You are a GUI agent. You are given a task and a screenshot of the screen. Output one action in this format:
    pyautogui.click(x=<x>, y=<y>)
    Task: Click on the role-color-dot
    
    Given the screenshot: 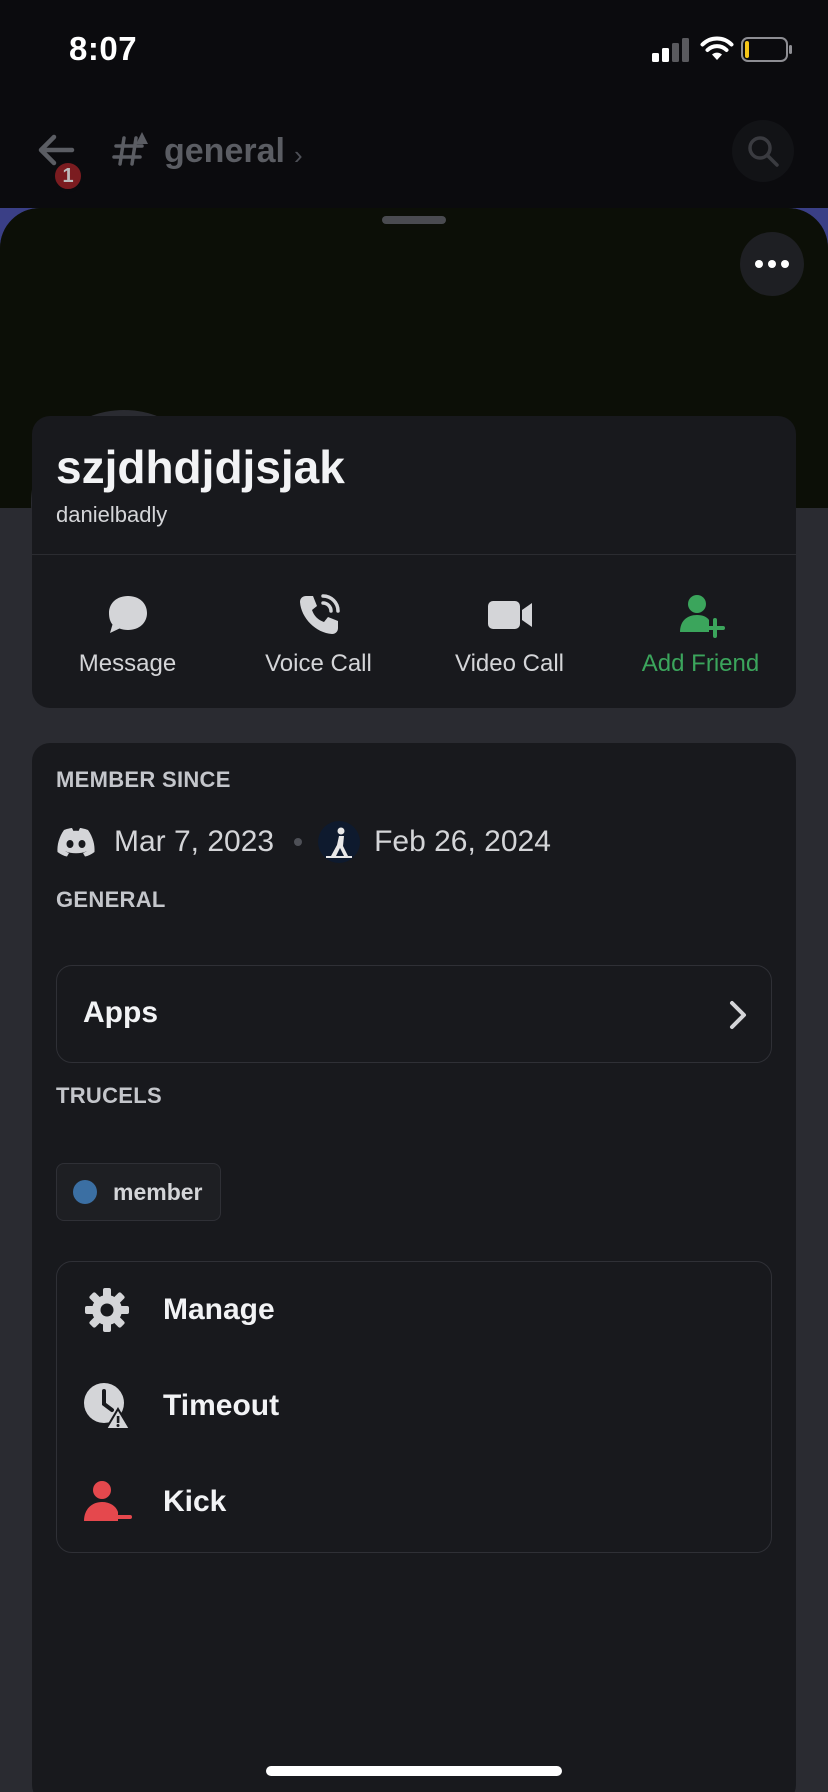 What is the action you would take?
    pyautogui.click(x=85, y=1192)
    